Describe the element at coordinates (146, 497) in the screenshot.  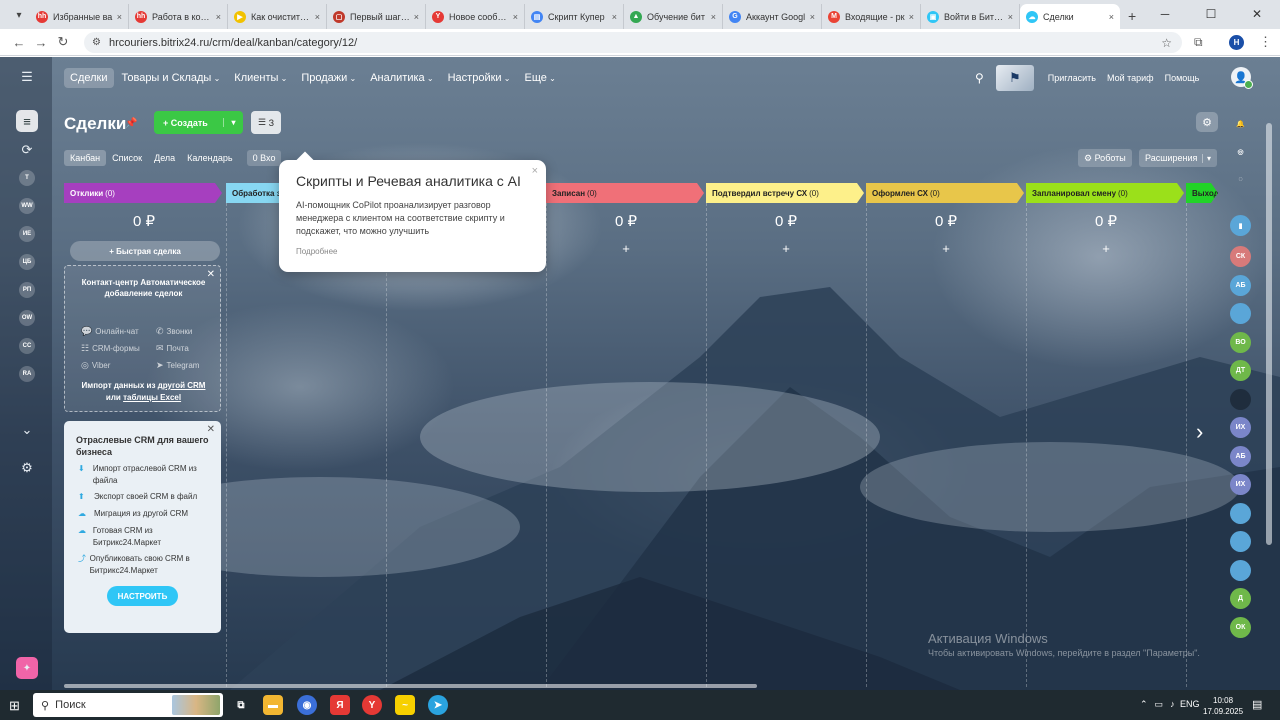
I see `industry-crm-item: ⬆ Экспорт своей CRM в файл` at that location.